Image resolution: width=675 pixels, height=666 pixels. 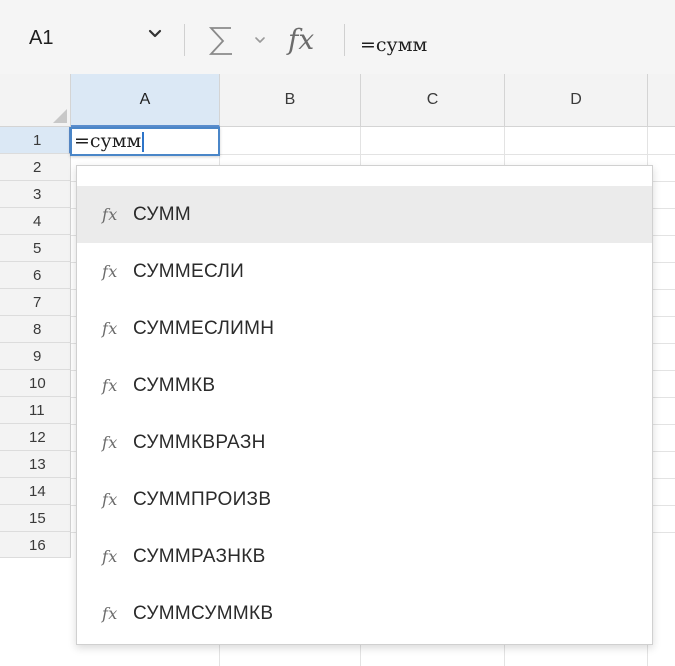 What do you see at coordinates (393, 45) in the screenshot?
I see `formula-input: =сумм` at bounding box center [393, 45].